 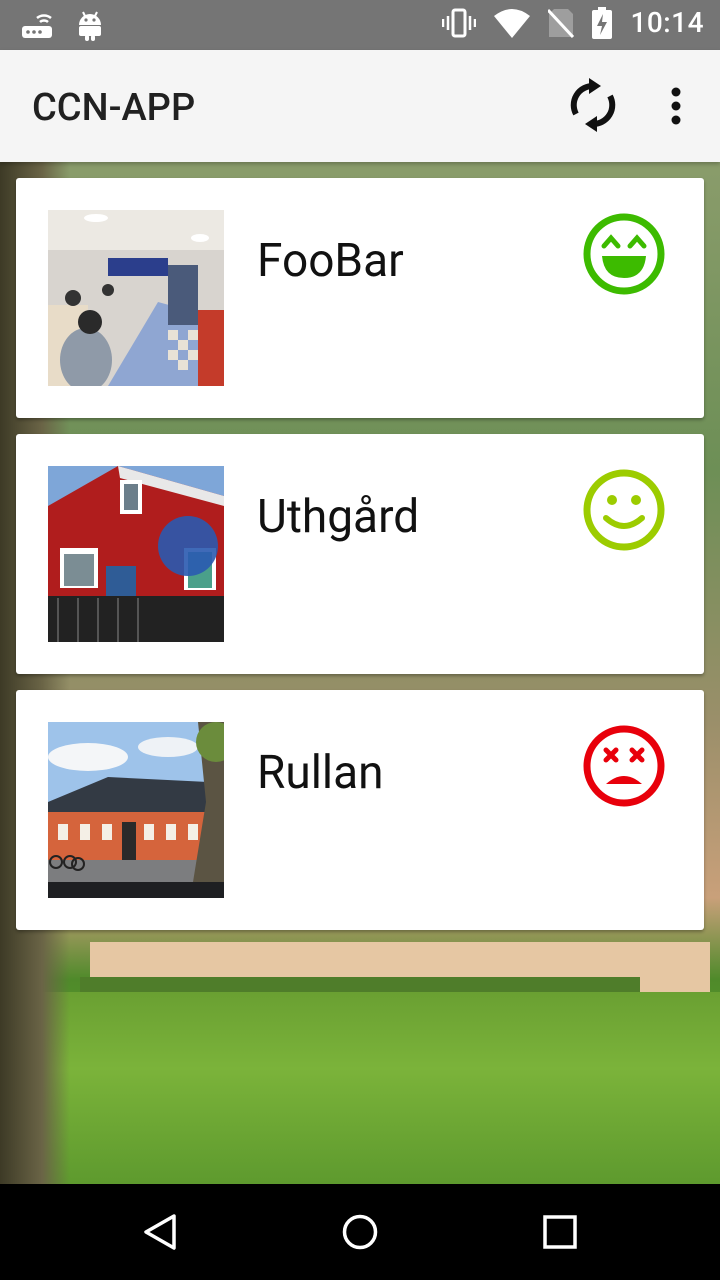 What do you see at coordinates (624, 510) in the screenshot?
I see `happy-face-icon` at bounding box center [624, 510].